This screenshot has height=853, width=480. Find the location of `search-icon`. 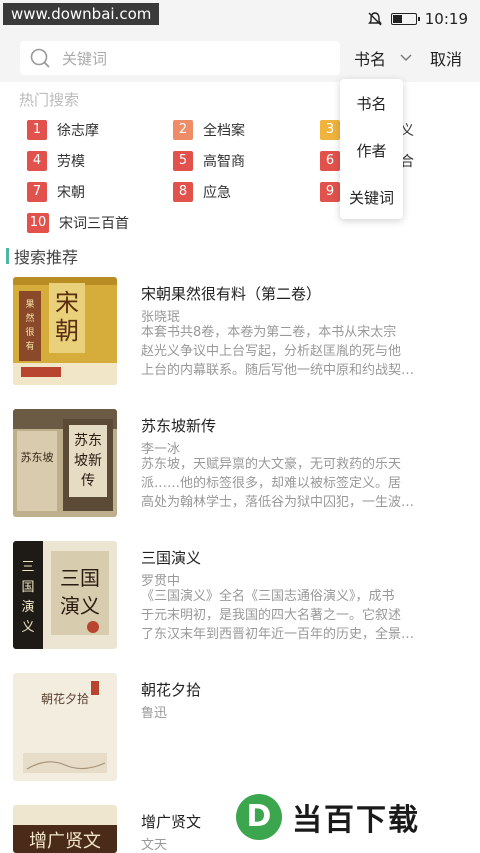

search-icon is located at coordinates (40, 58).